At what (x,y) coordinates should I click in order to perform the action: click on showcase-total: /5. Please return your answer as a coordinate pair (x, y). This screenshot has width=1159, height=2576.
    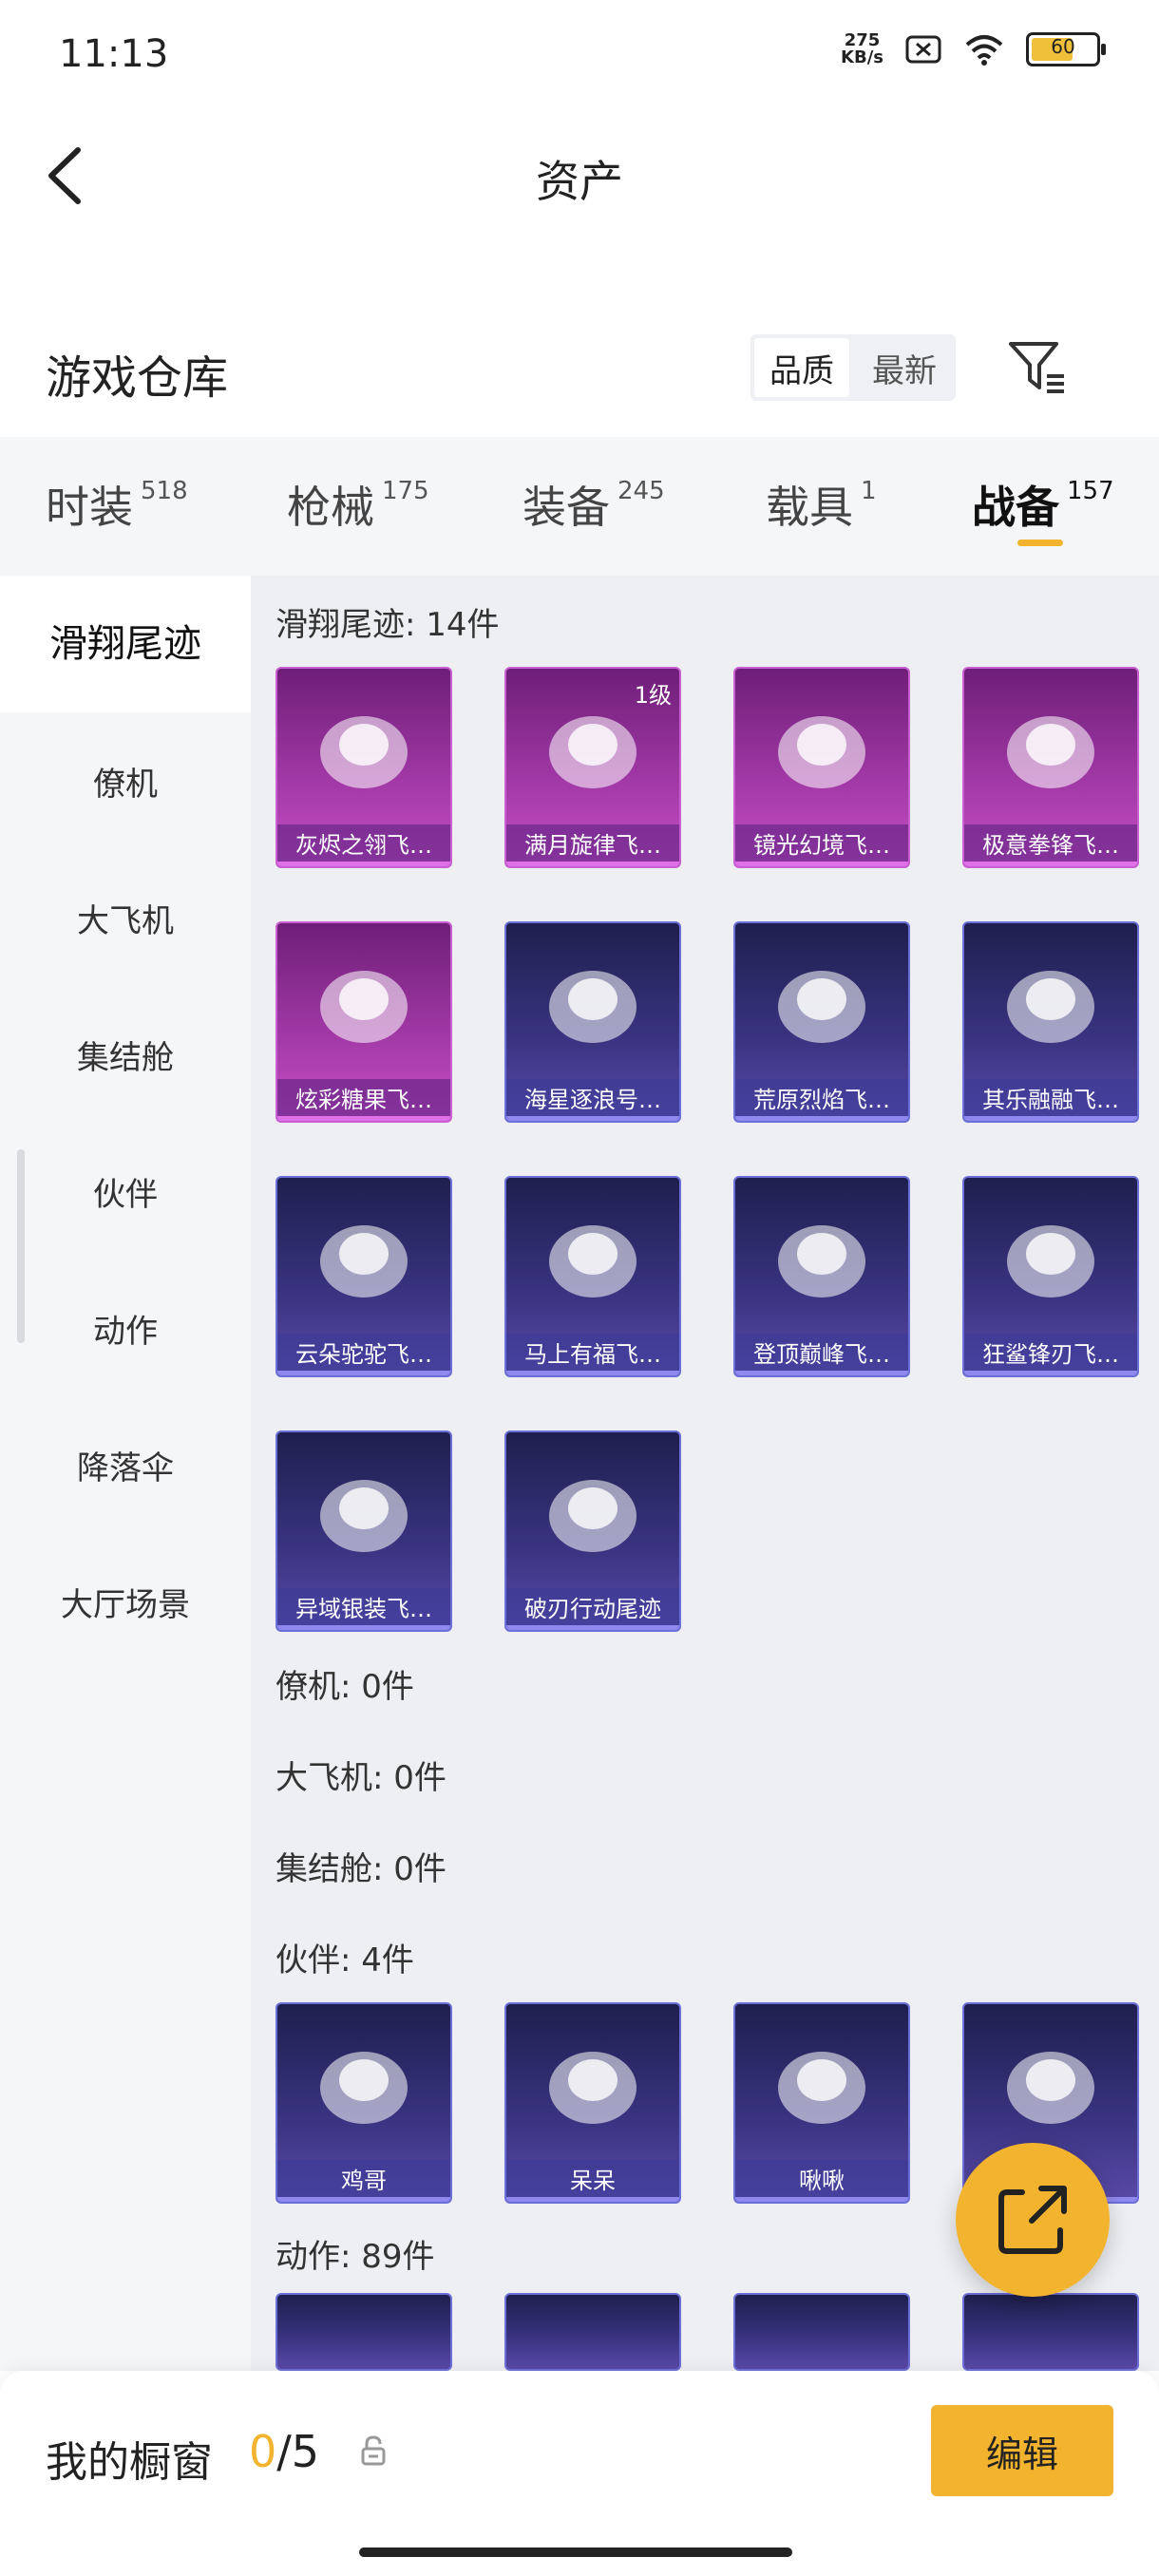
    Looking at the image, I should click on (298, 2451).